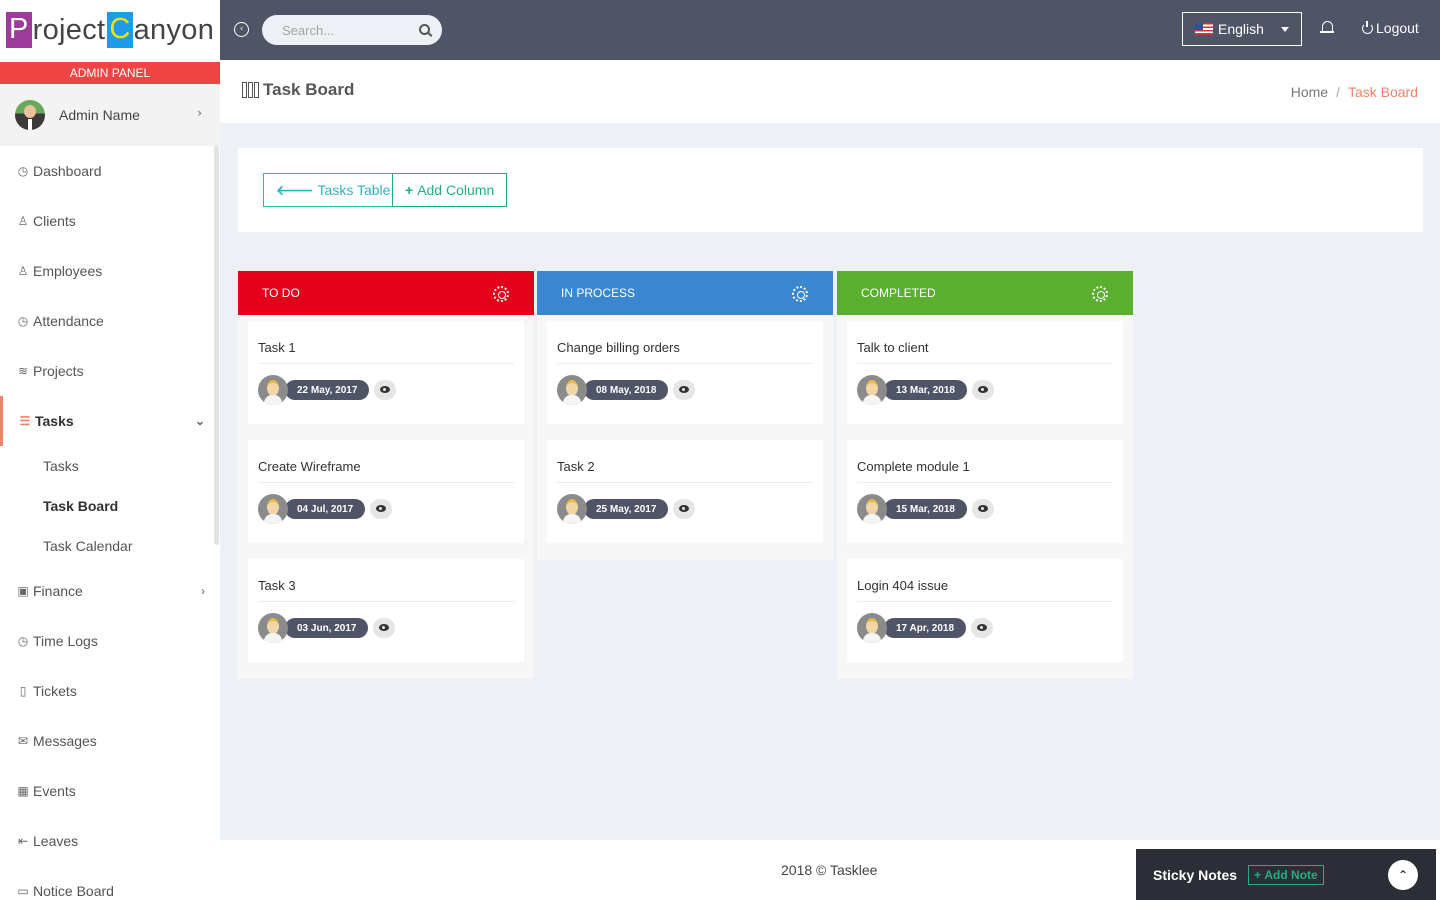 Image resolution: width=1440 pixels, height=900 pixels. I want to click on task-title: Login 404 issue, so click(985, 580).